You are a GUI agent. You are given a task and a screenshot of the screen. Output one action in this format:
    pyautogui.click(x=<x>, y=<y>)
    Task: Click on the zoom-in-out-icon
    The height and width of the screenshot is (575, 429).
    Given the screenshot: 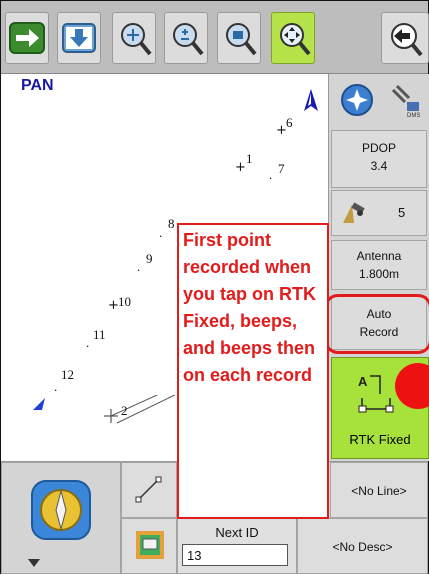 What is the action you would take?
    pyautogui.click(x=188, y=39)
    